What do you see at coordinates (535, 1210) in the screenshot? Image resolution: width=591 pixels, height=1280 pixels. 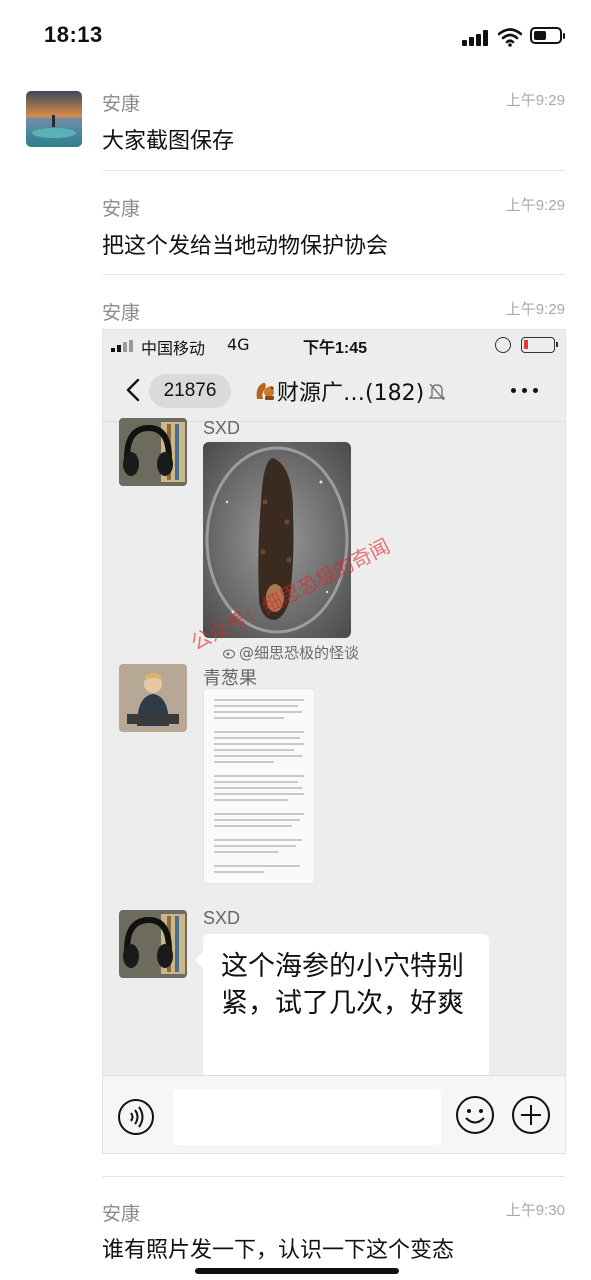 I see `message-time: 上午9:30` at bounding box center [535, 1210].